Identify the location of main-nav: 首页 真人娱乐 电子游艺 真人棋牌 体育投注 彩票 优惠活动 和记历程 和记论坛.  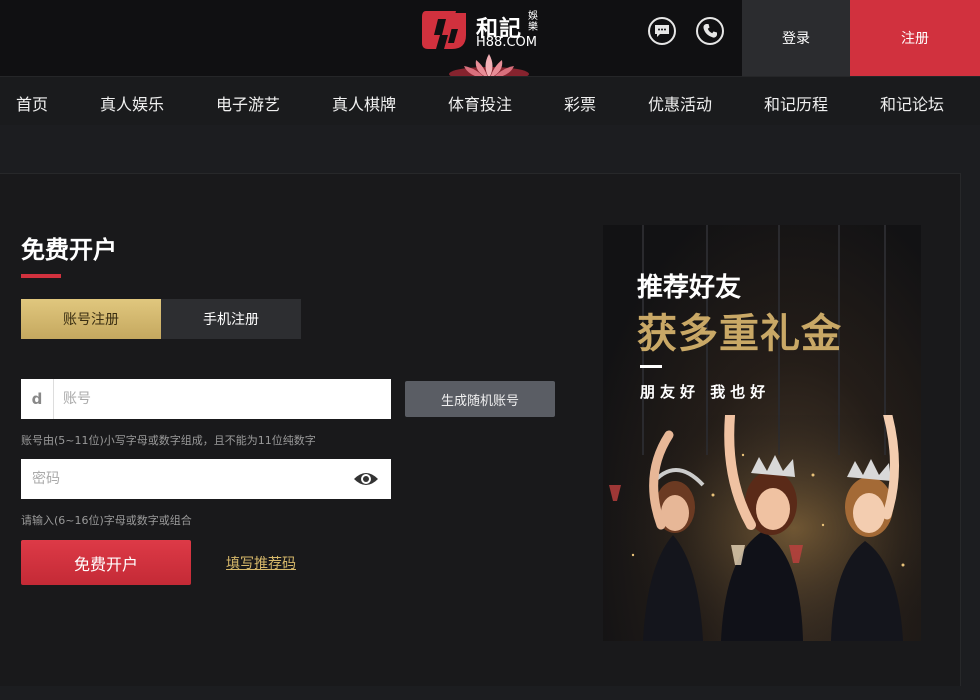
(490, 100).